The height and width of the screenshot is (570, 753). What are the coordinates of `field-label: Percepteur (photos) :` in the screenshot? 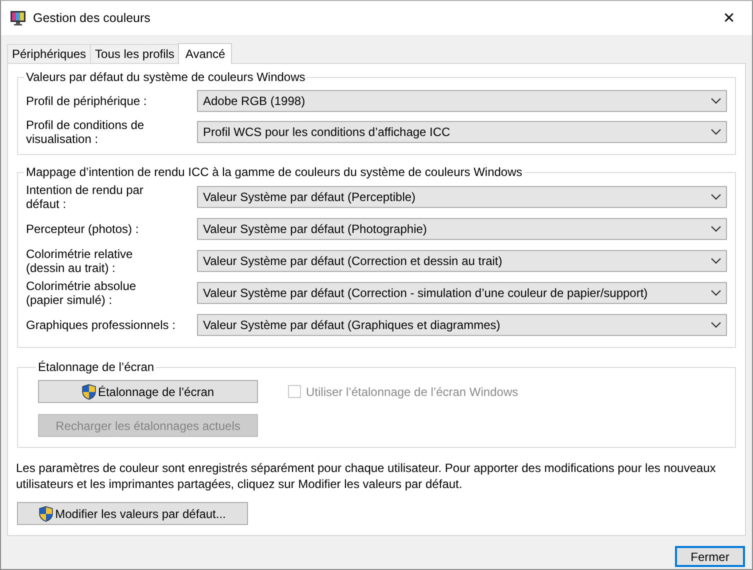 It's located at (83, 229).